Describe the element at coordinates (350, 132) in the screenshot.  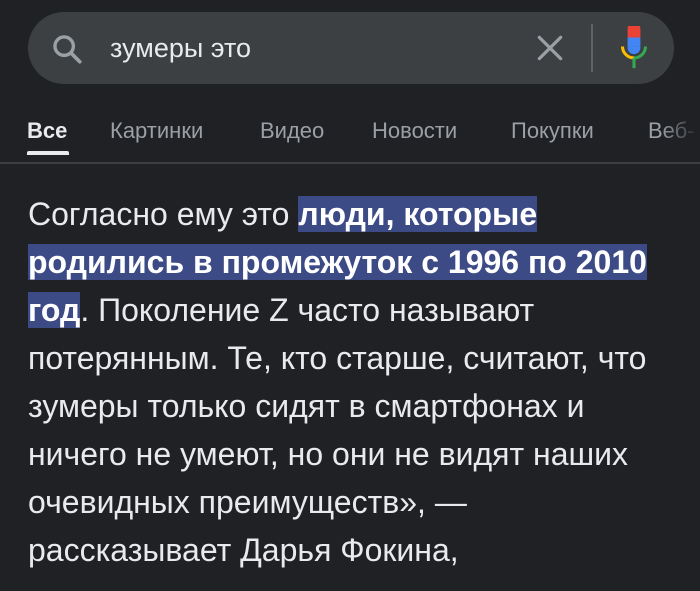
I see `search-tabs: Все Картинки Видео Новости Покупки Веб-` at that location.